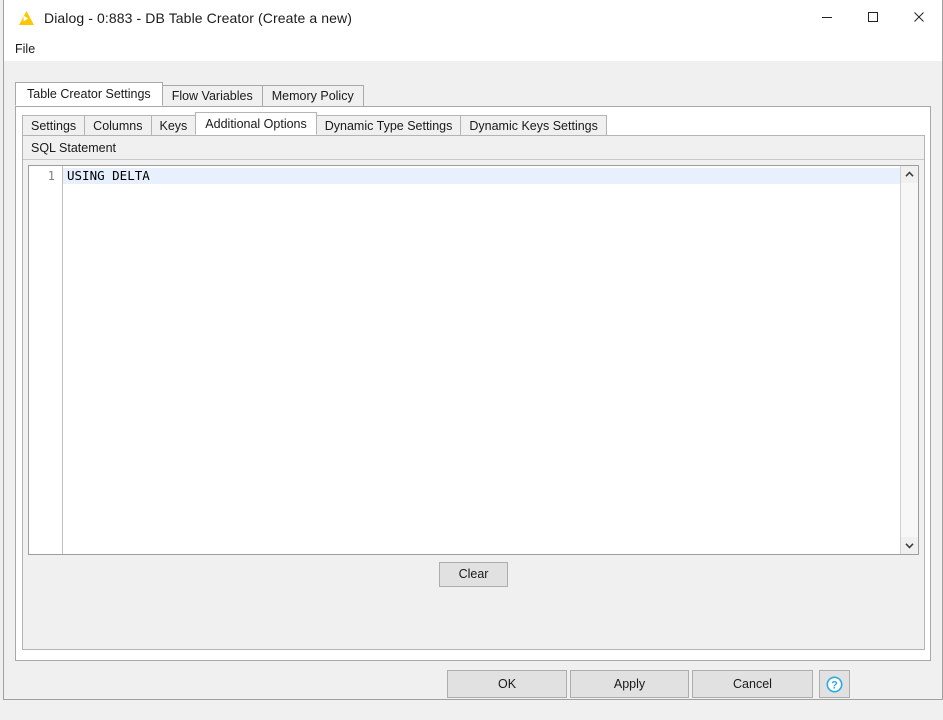 The width and height of the screenshot is (943, 720). I want to click on help-button: ?, so click(834, 684).